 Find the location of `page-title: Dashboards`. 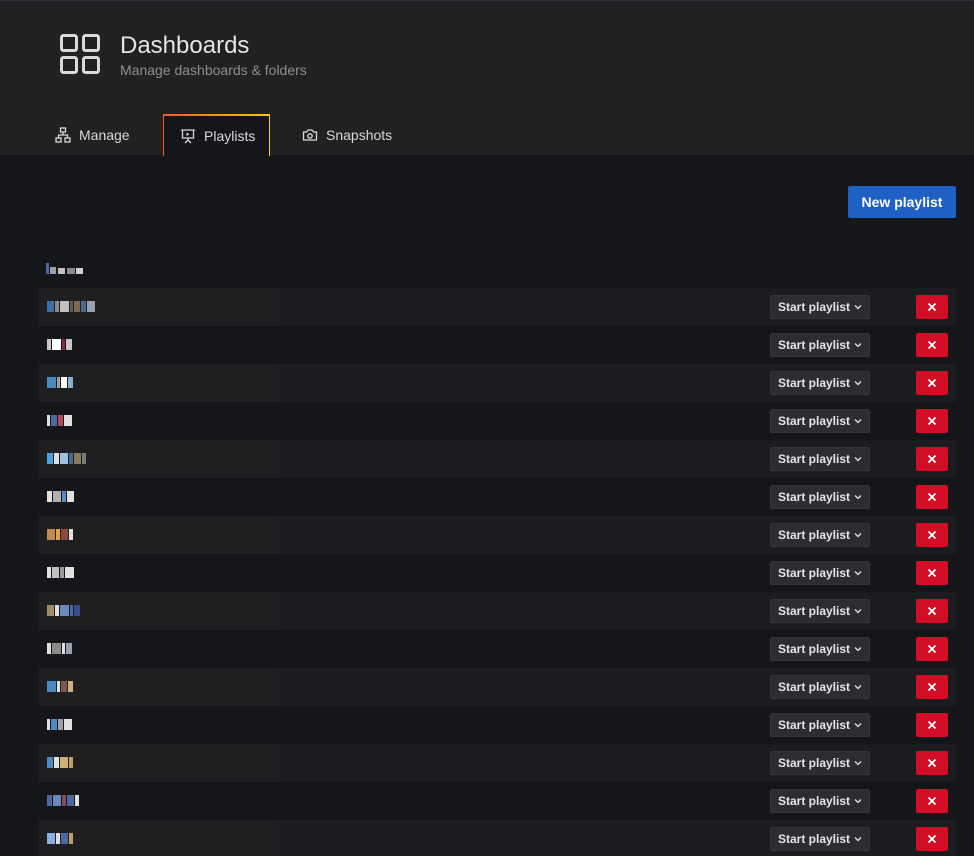

page-title: Dashboards is located at coordinates (185, 45).